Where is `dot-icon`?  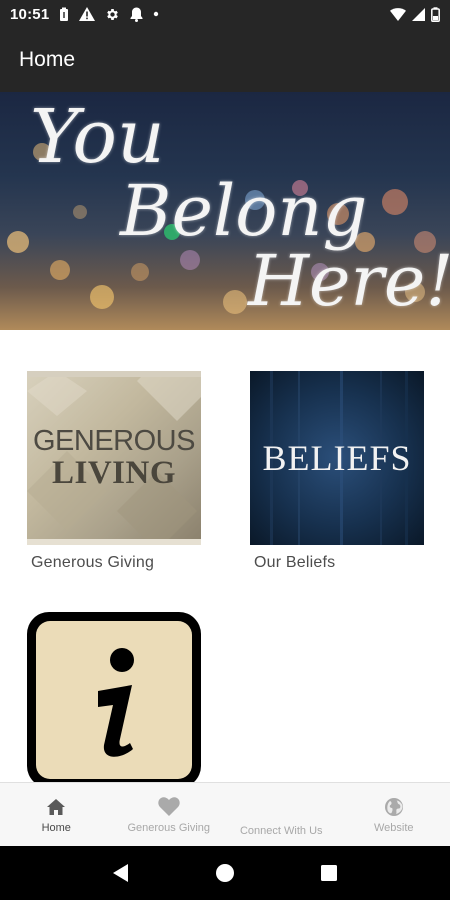 dot-icon is located at coordinates (156, 14).